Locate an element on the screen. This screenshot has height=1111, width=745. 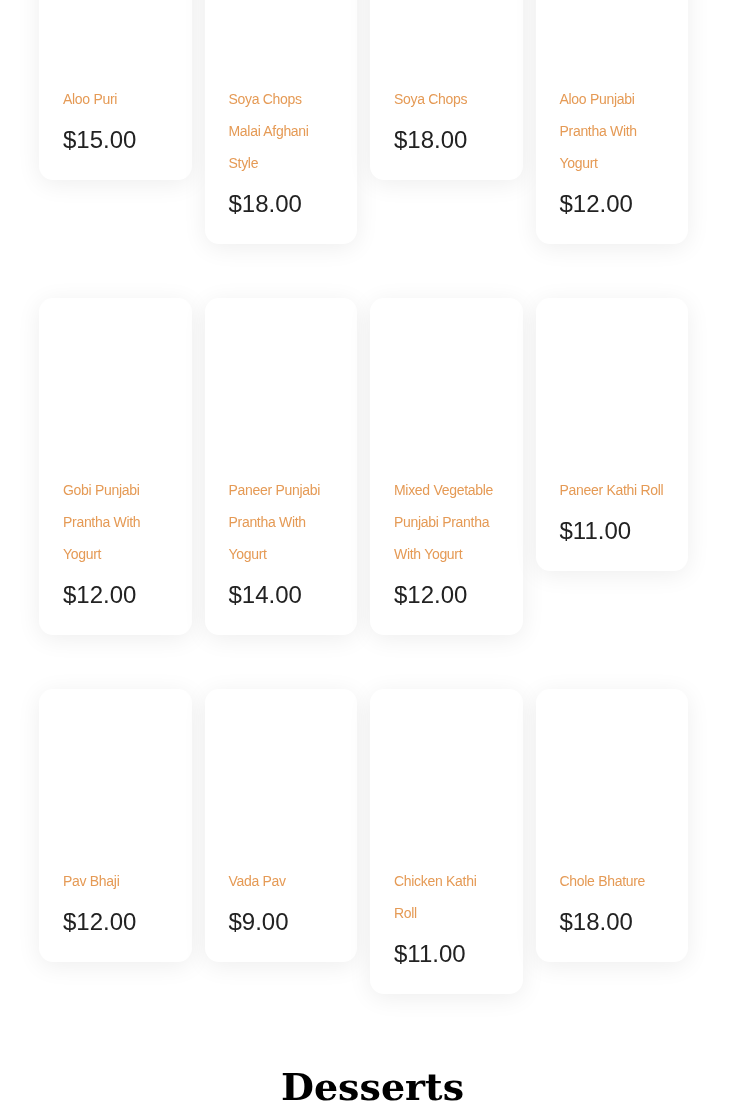
product-card: Aloo Punjabi Prantha With Yogurt $12.00 is located at coordinates (611, 122).